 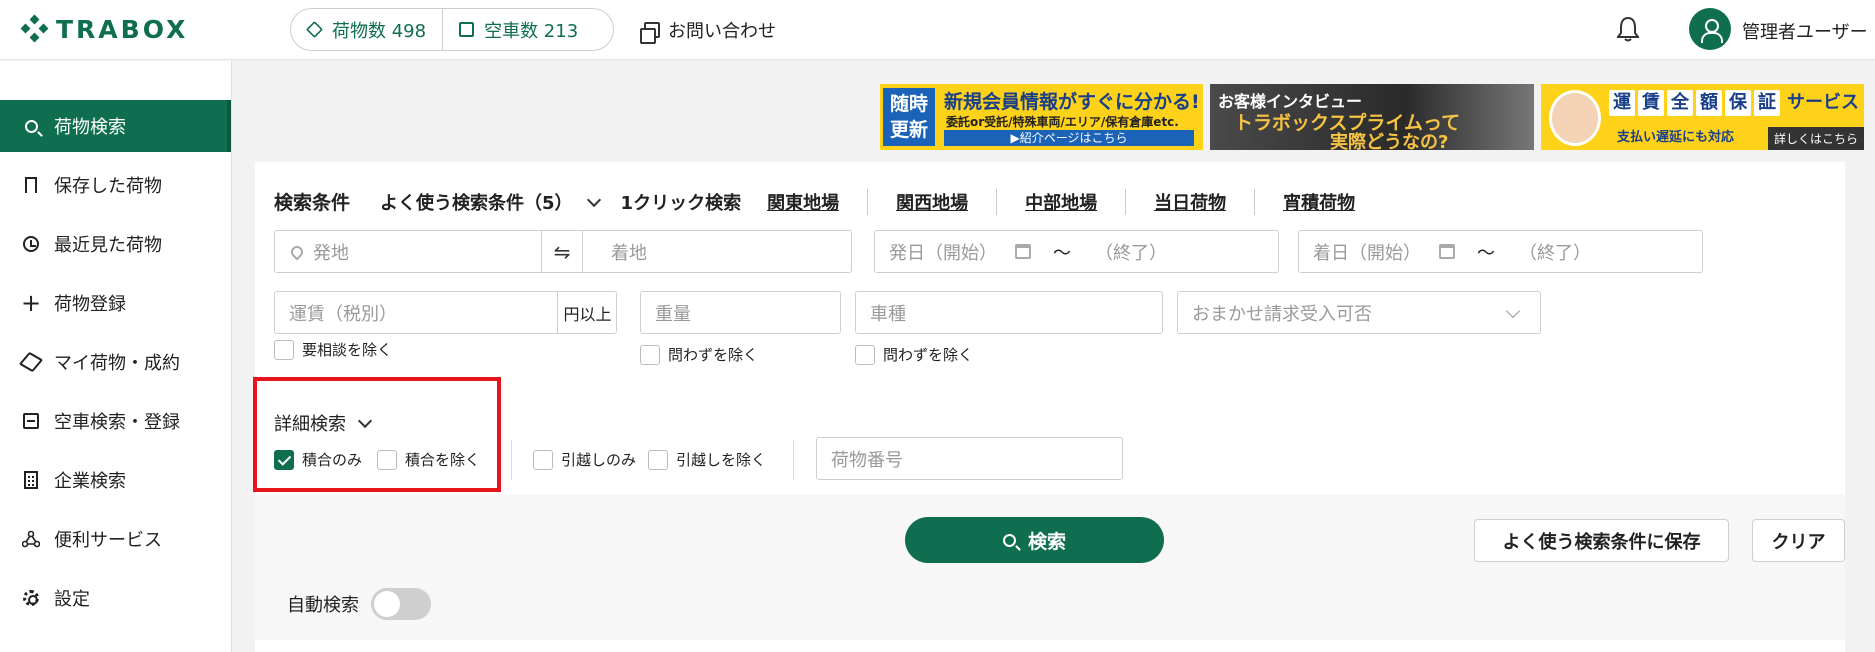 I want to click on vacant-count-label: 空車数 213, so click(x=531, y=31).